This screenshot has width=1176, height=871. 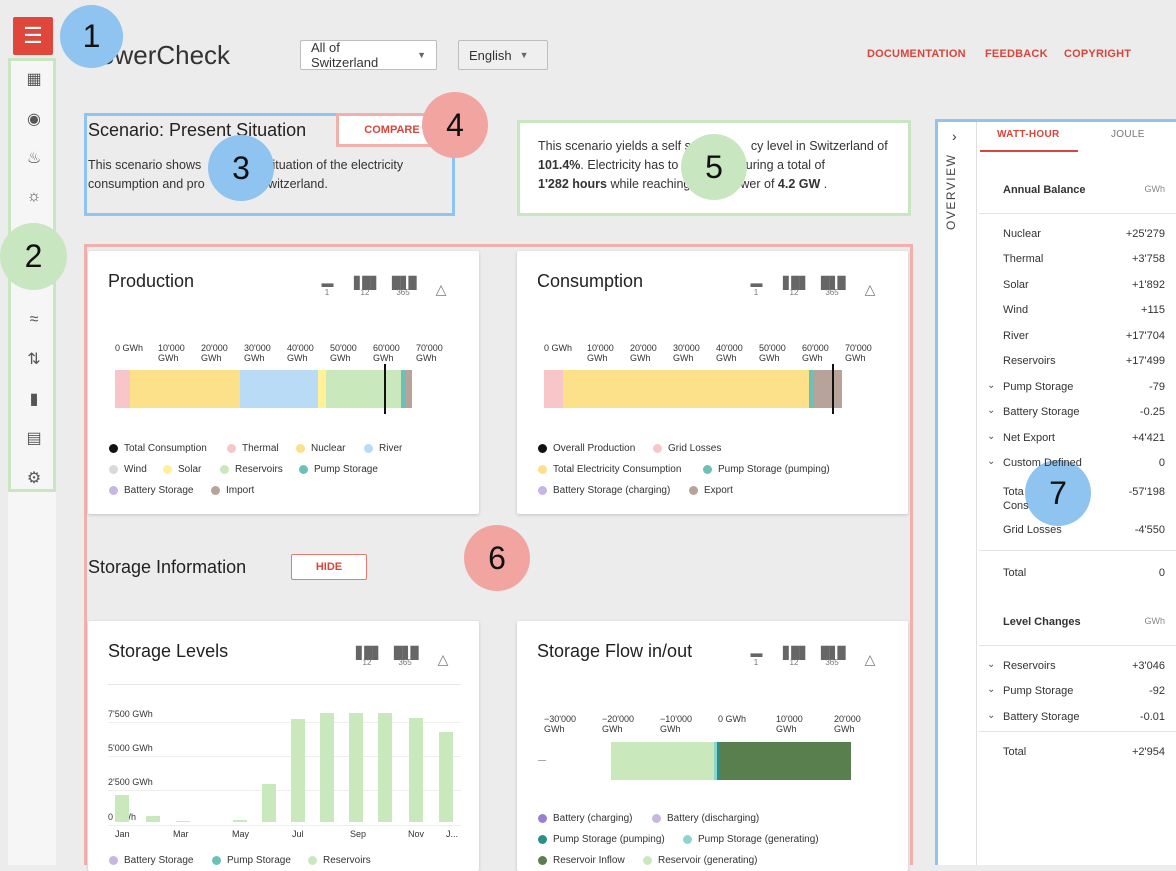 What do you see at coordinates (1152, 717) in the screenshot?
I see `row-value: -0.01` at bounding box center [1152, 717].